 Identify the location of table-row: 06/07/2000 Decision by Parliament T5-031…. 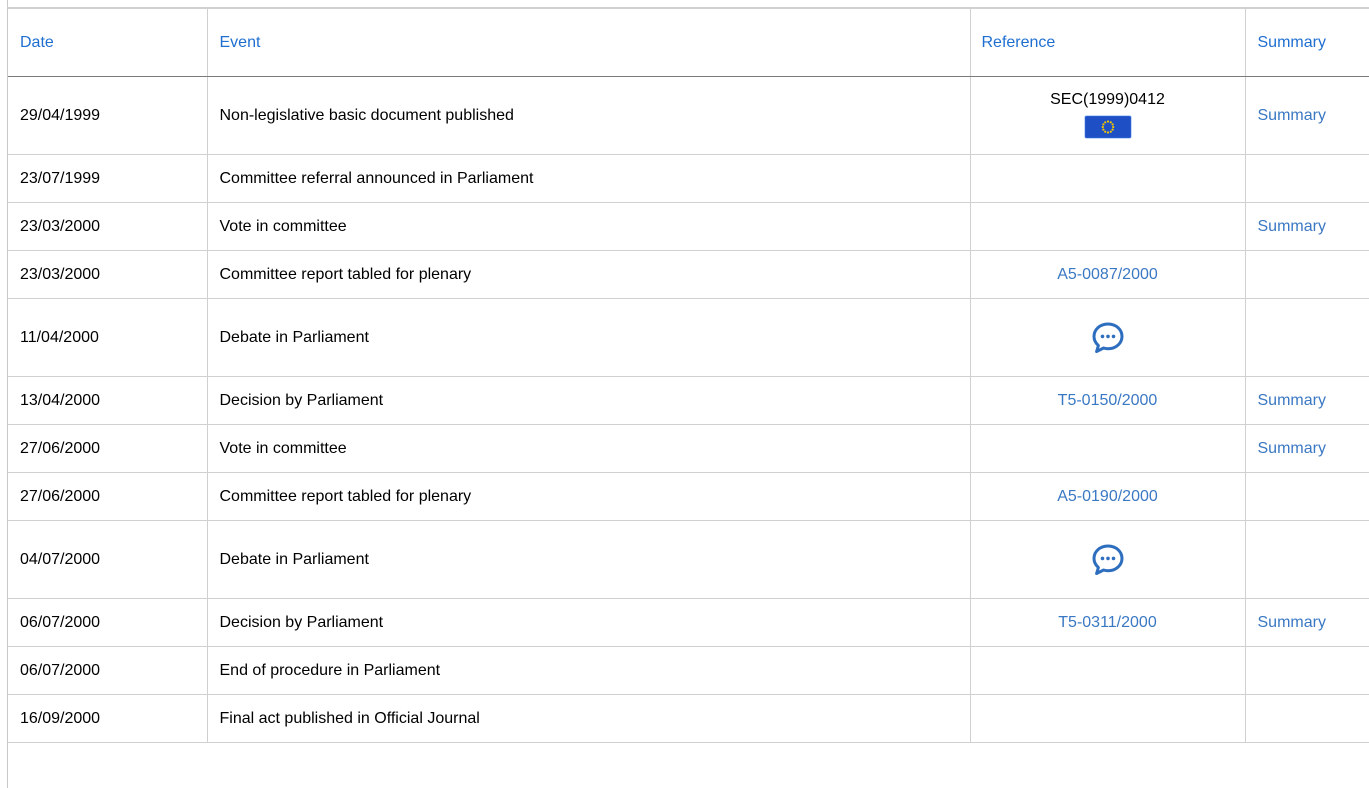
(688, 622).